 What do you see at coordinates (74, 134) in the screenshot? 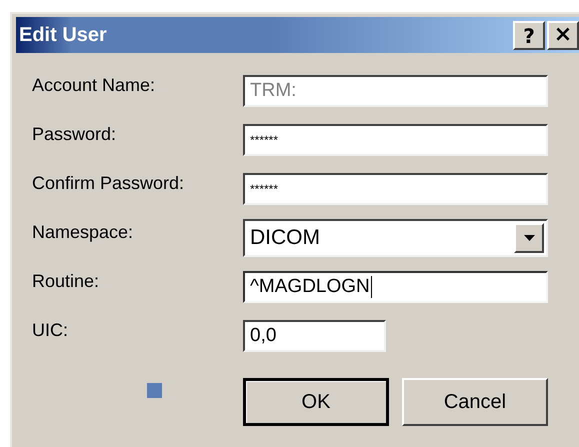
I see `field-label: Password:` at bounding box center [74, 134].